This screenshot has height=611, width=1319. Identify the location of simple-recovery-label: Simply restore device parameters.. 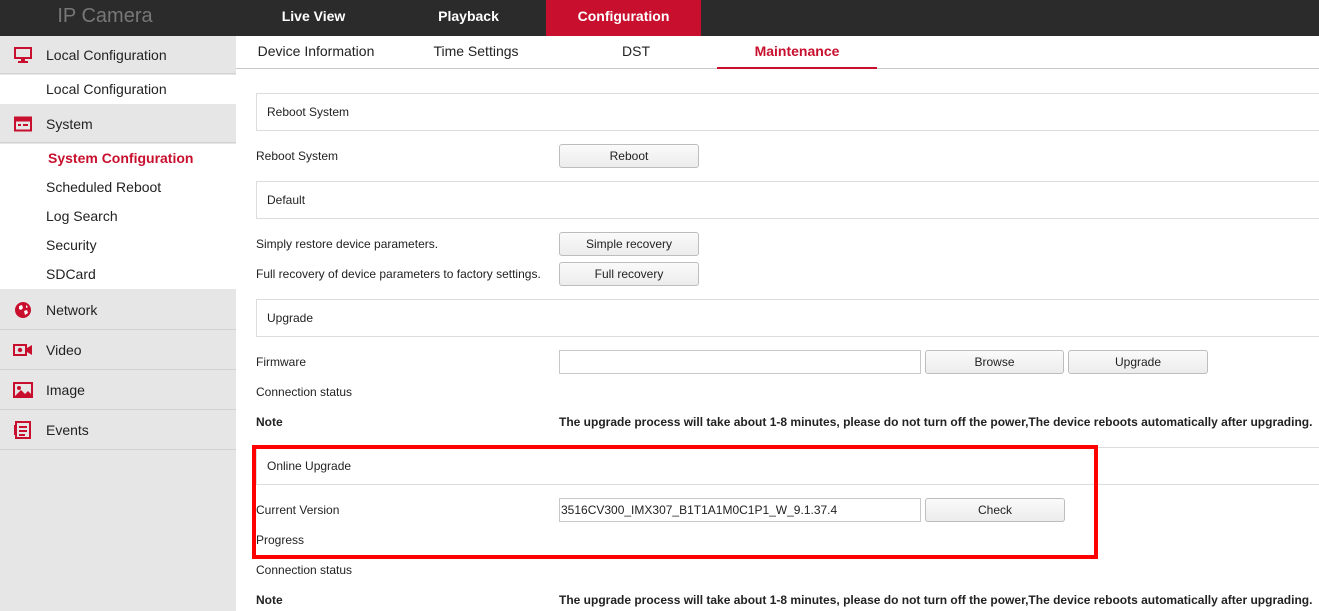
(347, 244).